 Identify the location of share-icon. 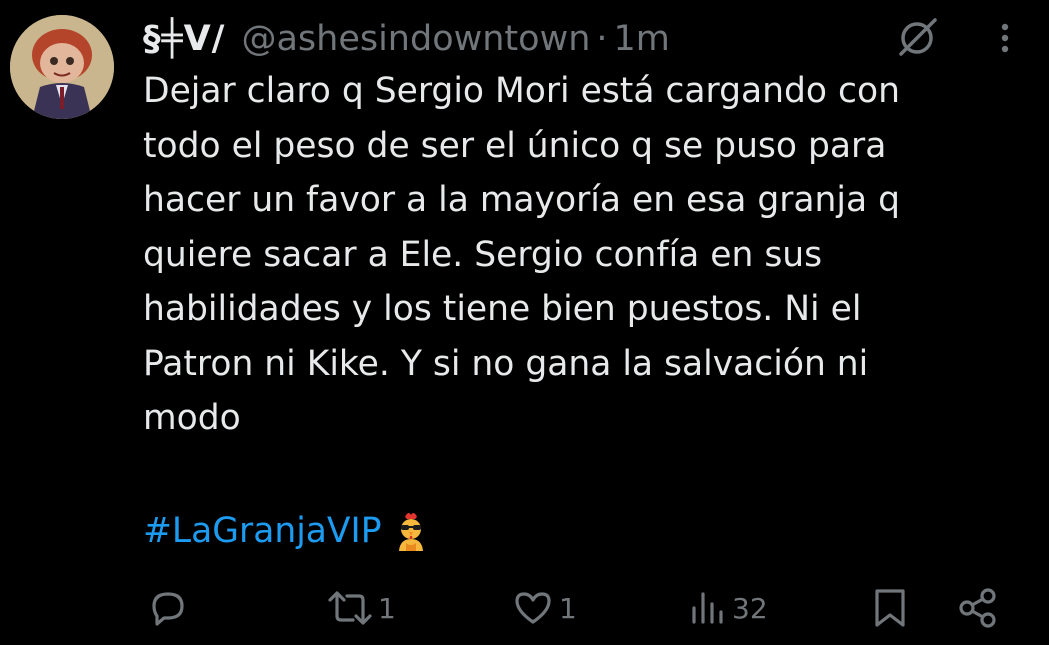
(977, 608).